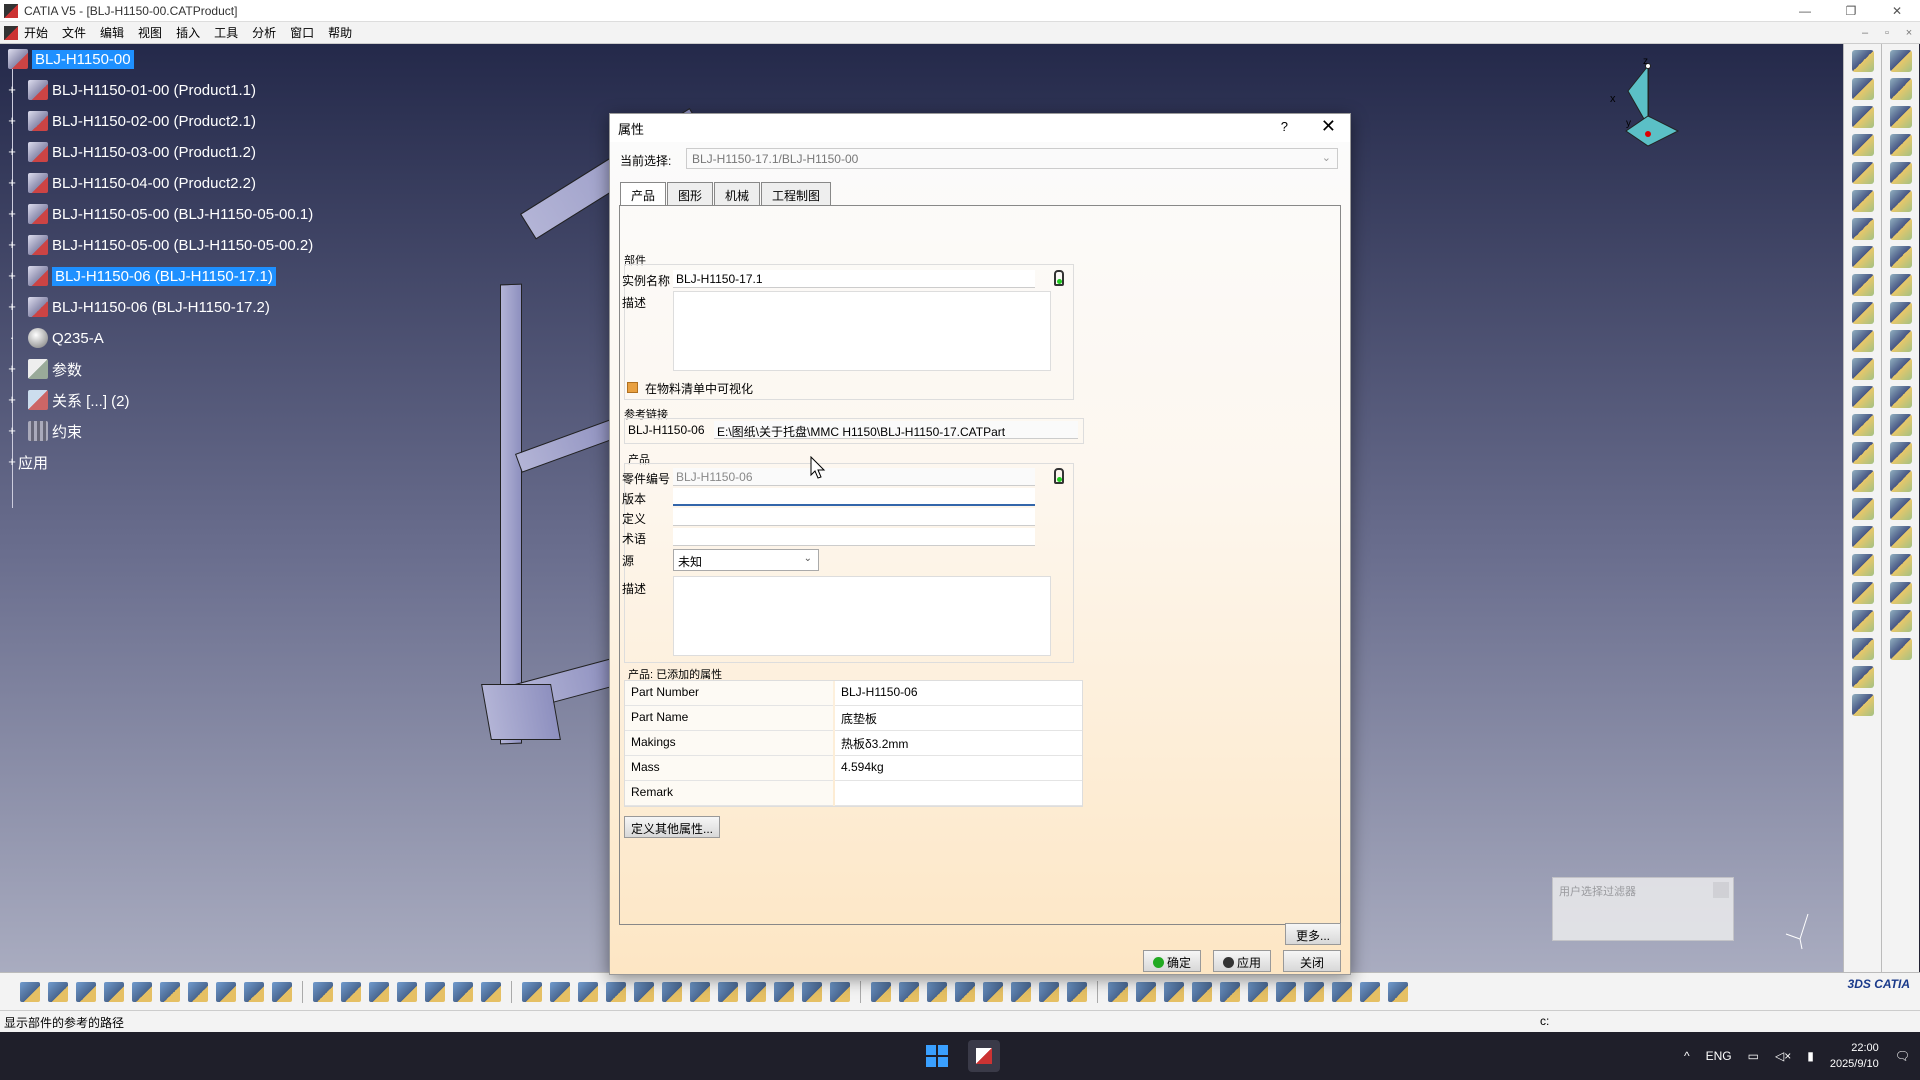 Image resolution: width=1920 pixels, height=1080 pixels. Describe the element at coordinates (41, 369) in the screenshot. I see `tree-item-parameters: + 参数` at that location.